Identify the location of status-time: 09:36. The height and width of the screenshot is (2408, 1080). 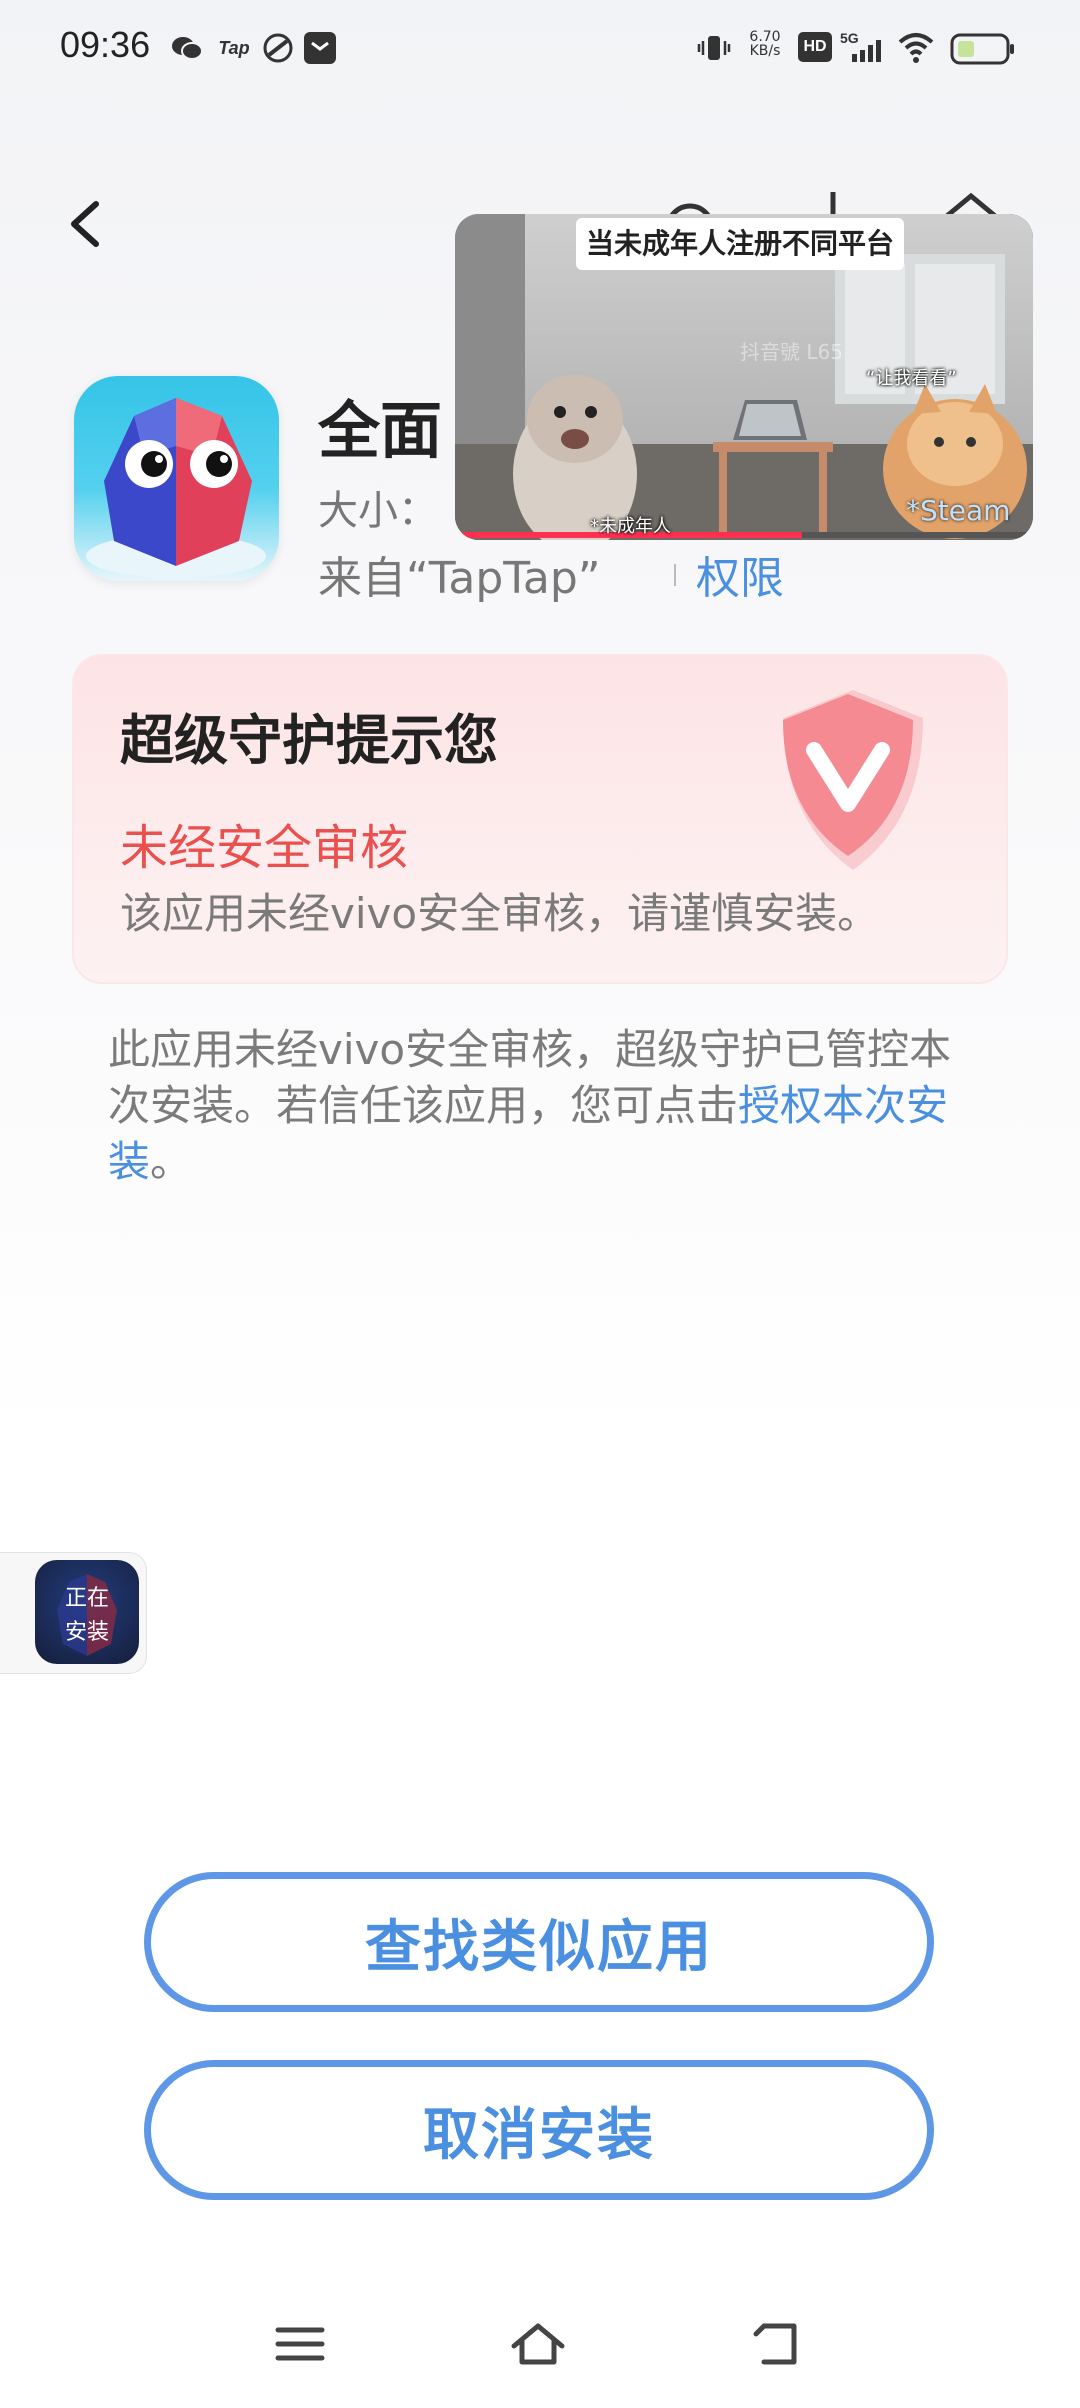
(105, 44).